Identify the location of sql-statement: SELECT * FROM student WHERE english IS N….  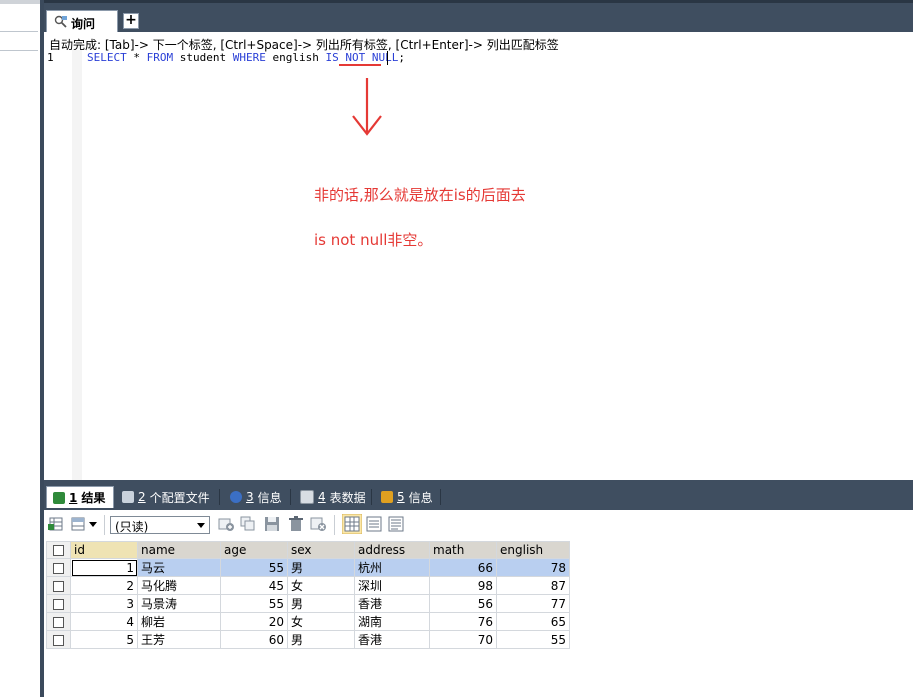
(246, 57).